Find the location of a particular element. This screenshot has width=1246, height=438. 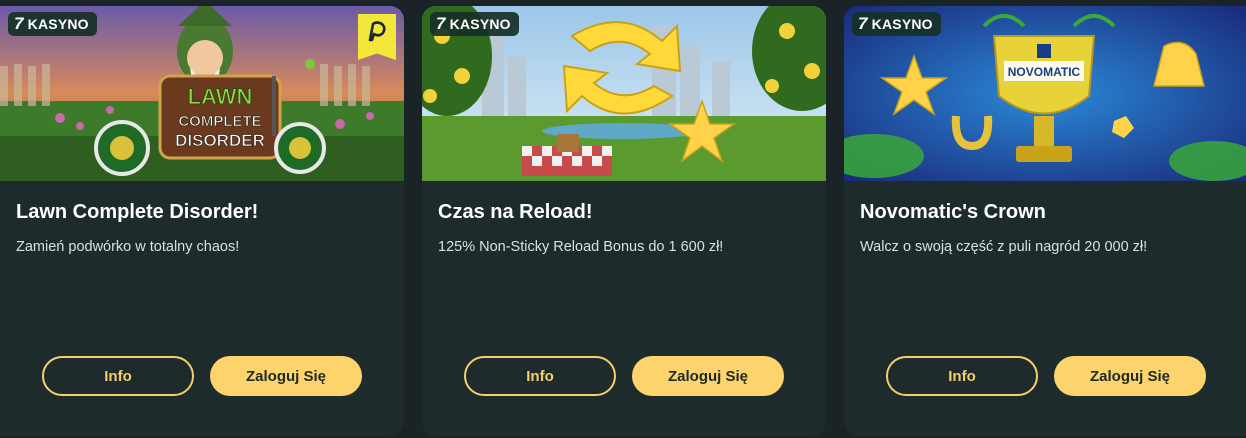

promo-title: Czas na Reload! is located at coordinates (515, 212).